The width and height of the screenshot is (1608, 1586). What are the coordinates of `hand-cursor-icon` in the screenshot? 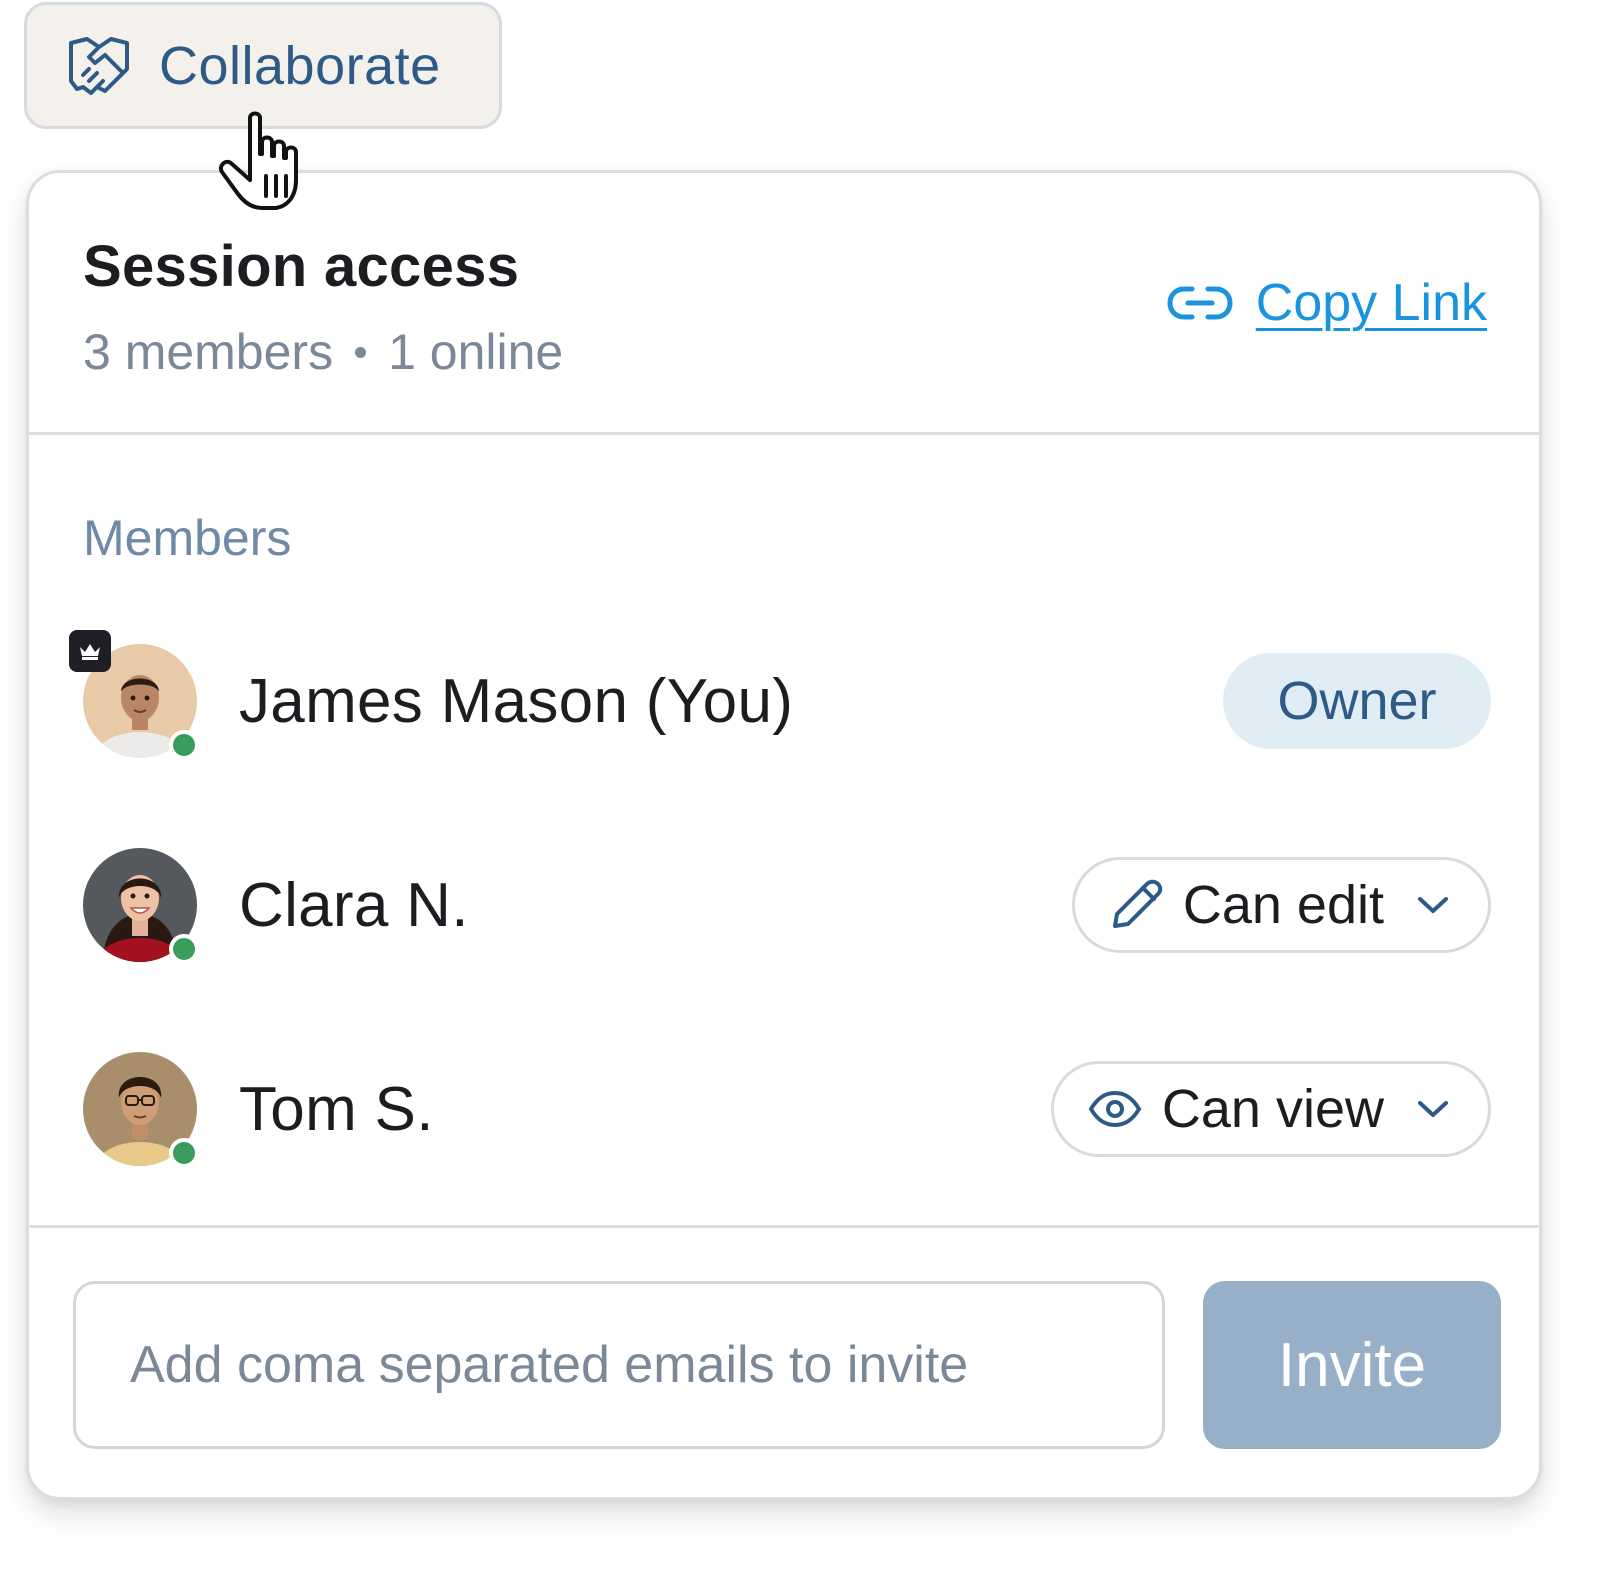 It's located at (264, 165).